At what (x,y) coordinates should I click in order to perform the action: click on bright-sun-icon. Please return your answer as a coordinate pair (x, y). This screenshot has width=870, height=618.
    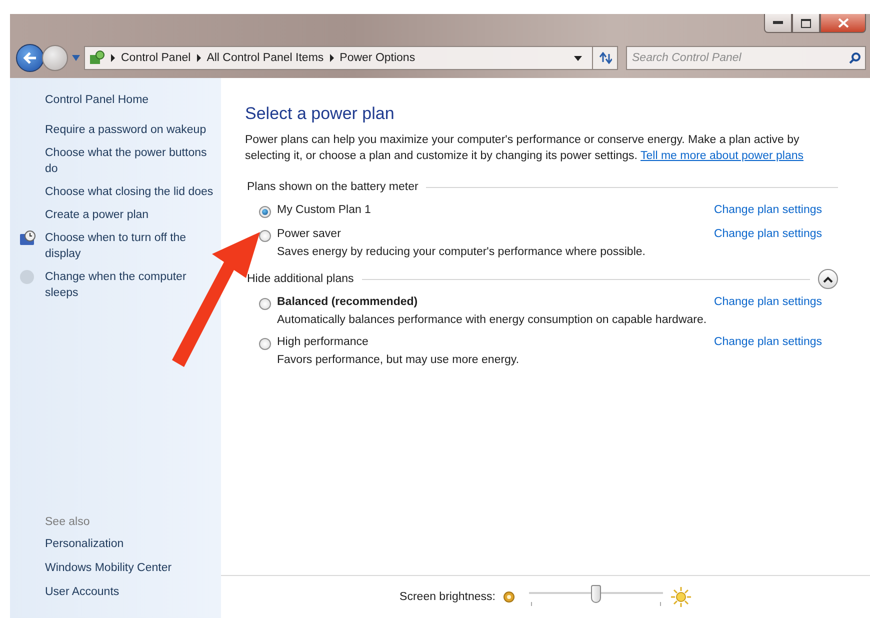
    Looking at the image, I should click on (681, 597).